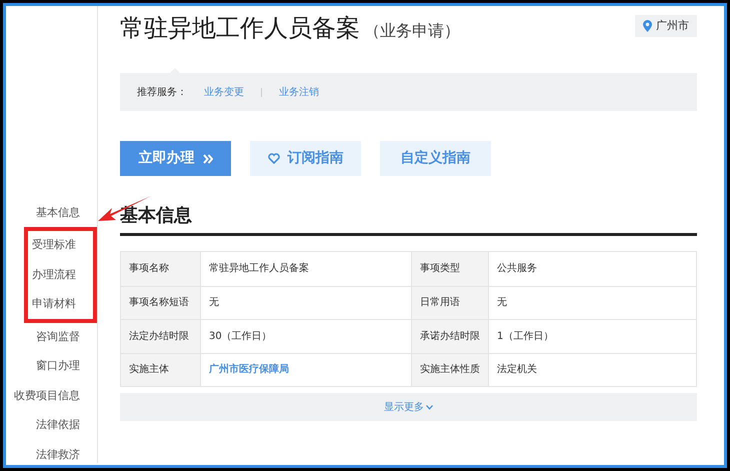  Describe the element at coordinates (274, 158) in the screenshot. I see `heart-icon` at that location.